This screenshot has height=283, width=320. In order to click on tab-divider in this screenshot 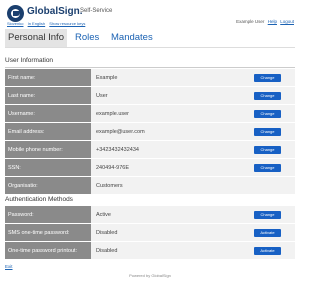, I will do `click(150, 47)`.